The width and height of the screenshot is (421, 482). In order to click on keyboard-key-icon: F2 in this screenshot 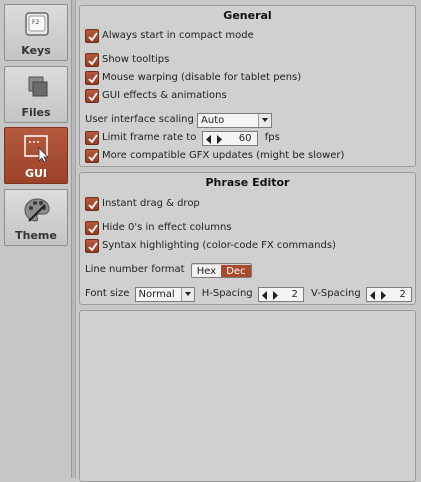, I will do `click(37, 24)`.